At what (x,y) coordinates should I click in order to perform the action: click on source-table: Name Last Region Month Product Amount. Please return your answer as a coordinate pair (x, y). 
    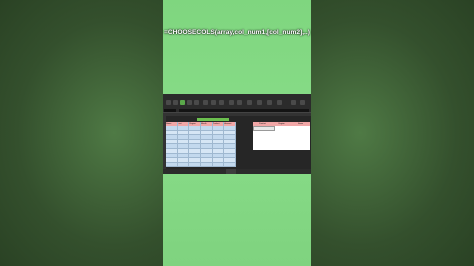
    Looking at the image, I should click on (201, 145).